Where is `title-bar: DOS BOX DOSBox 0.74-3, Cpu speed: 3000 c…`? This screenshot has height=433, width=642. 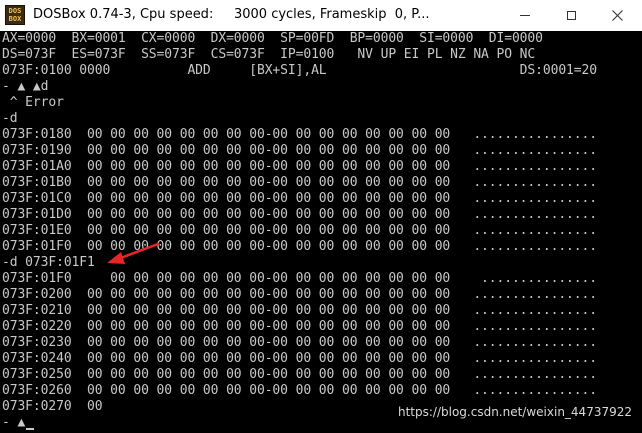
title-bar: DOS BOX DOSBox 0.74-3, Cpu speed: 3000 c… is located at coordinates (321, 16).